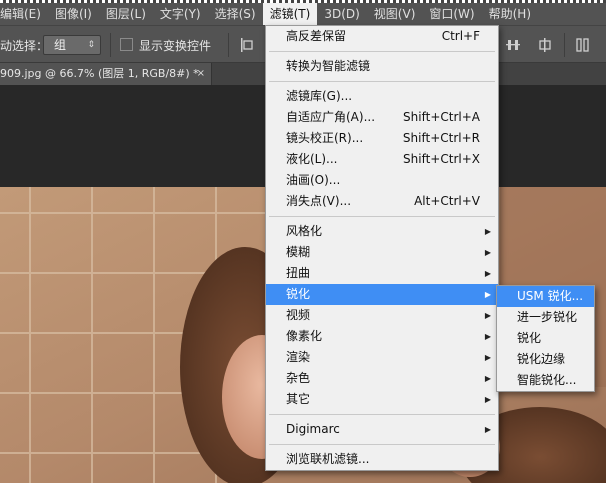  Describe the element at coordinates (382, 357) in the screenshot. I see `filter-menu-item: 渲染 ▶` at that location.